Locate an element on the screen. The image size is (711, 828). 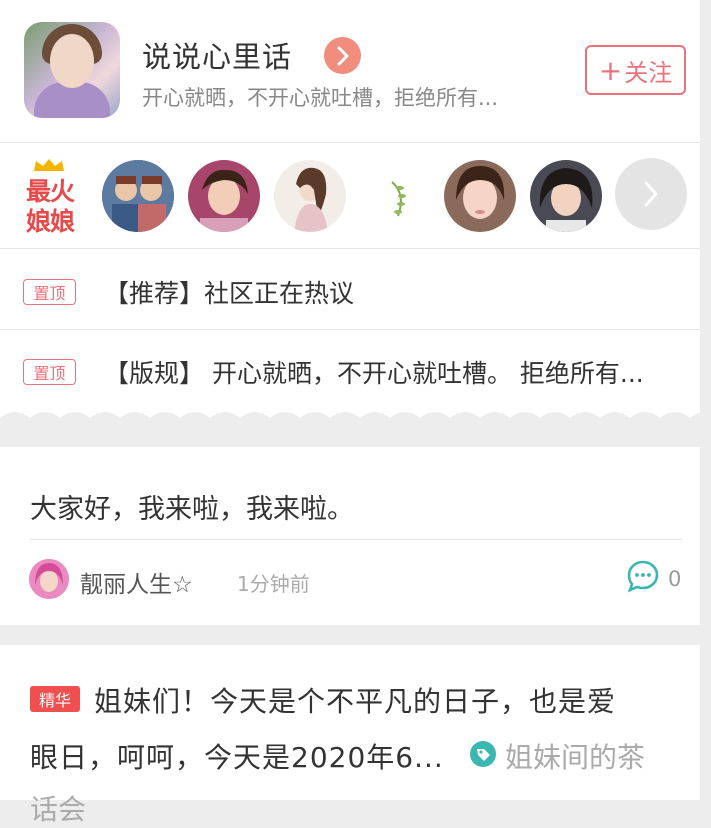
group-detail-button is located at coordinates (342, 55).